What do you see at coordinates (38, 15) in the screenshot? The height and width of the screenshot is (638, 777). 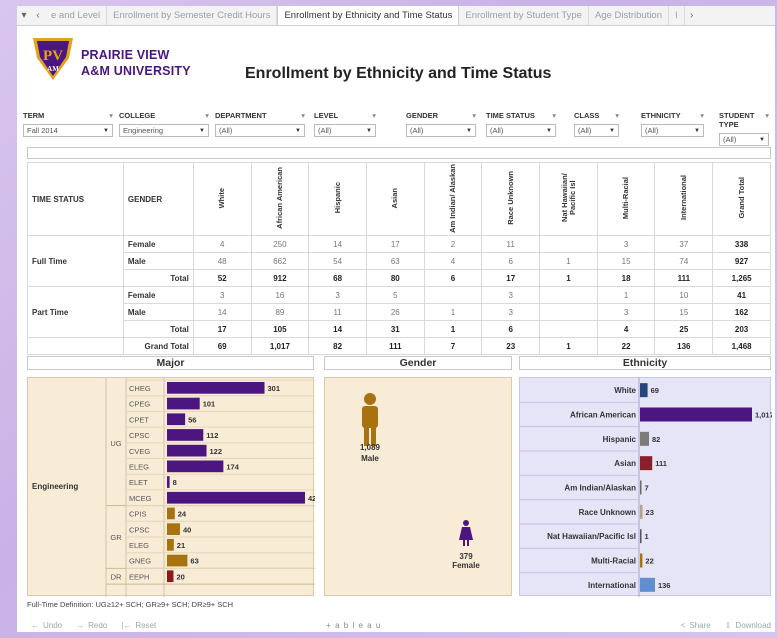 I see `tabs-prev-icon: ‹` at bounding box center [38, 15].